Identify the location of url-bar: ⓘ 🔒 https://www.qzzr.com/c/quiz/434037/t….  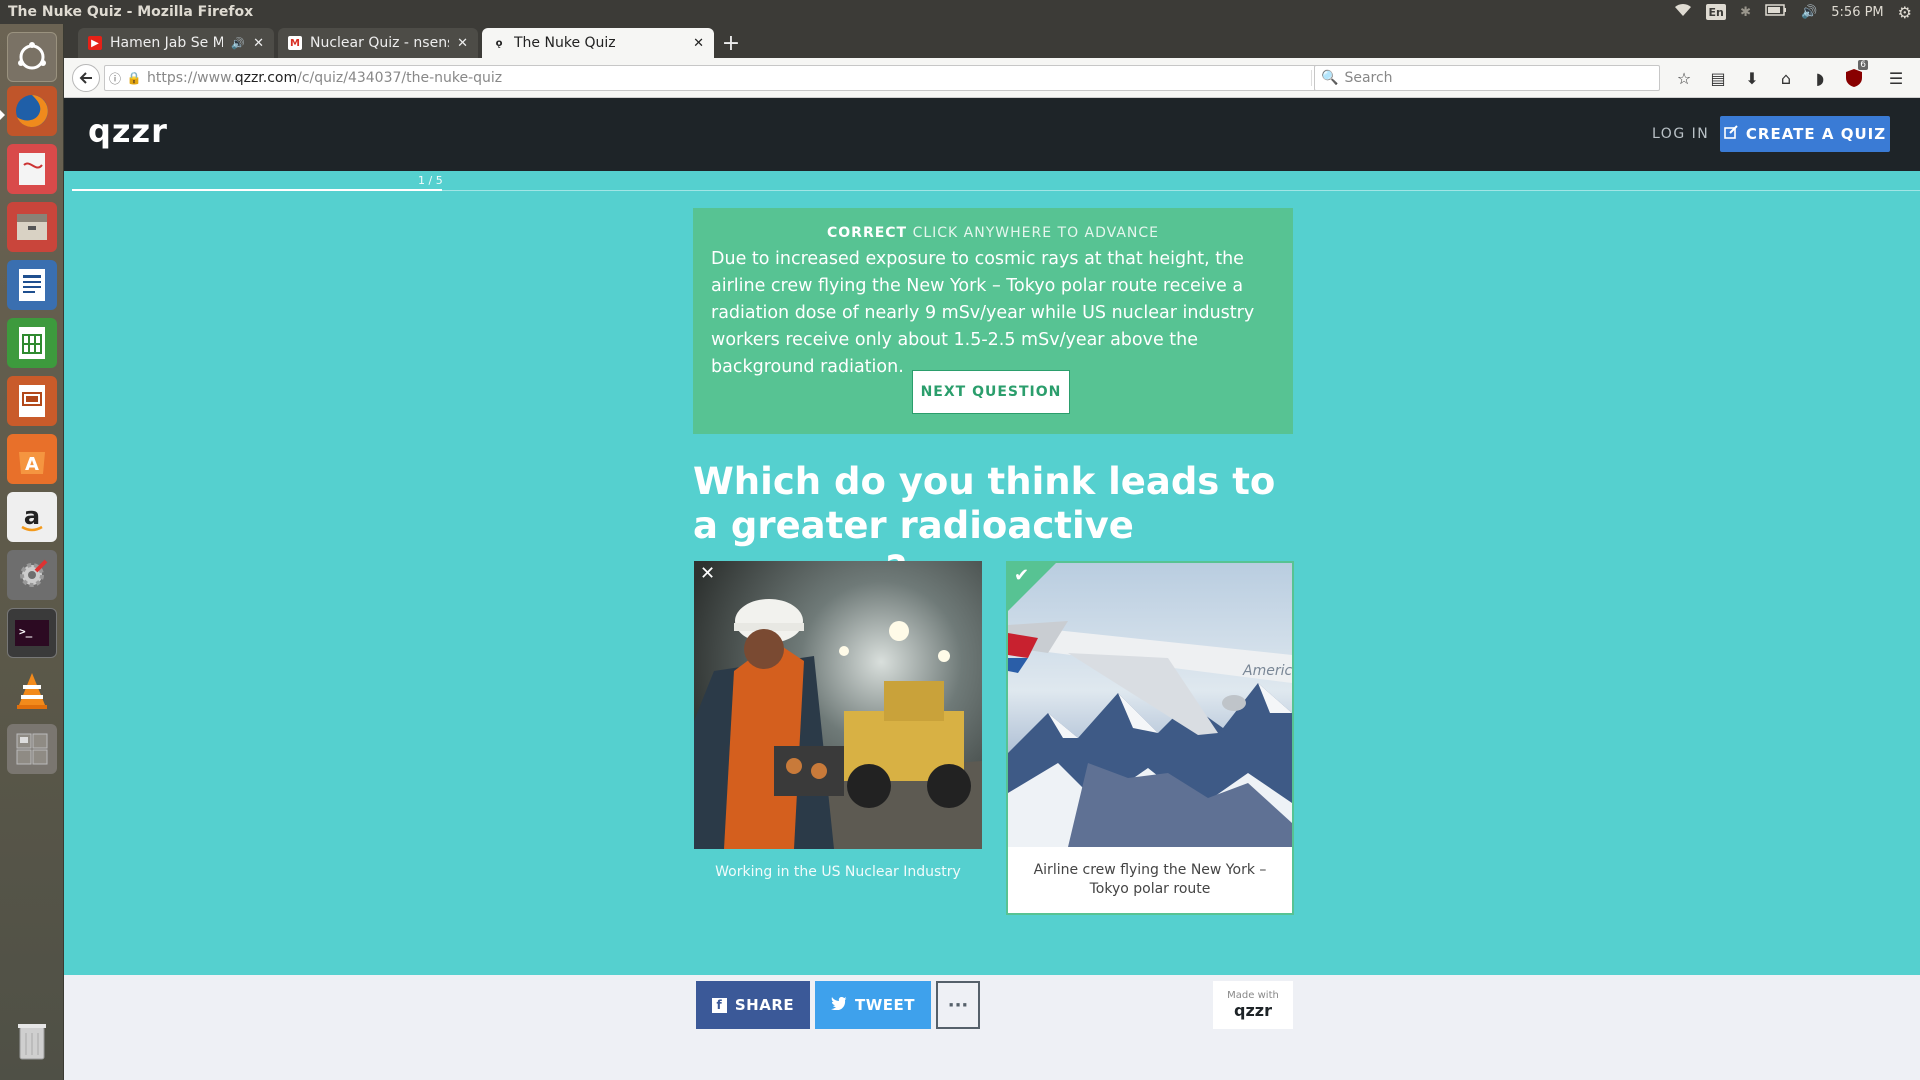
(722, 78).